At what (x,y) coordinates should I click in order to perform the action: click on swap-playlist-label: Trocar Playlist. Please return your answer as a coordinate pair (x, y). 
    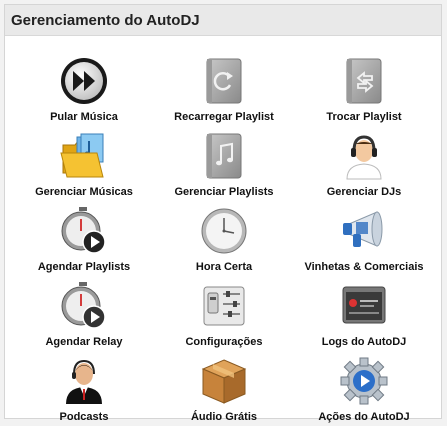
    Looking at the image, I should click on (364, 117).